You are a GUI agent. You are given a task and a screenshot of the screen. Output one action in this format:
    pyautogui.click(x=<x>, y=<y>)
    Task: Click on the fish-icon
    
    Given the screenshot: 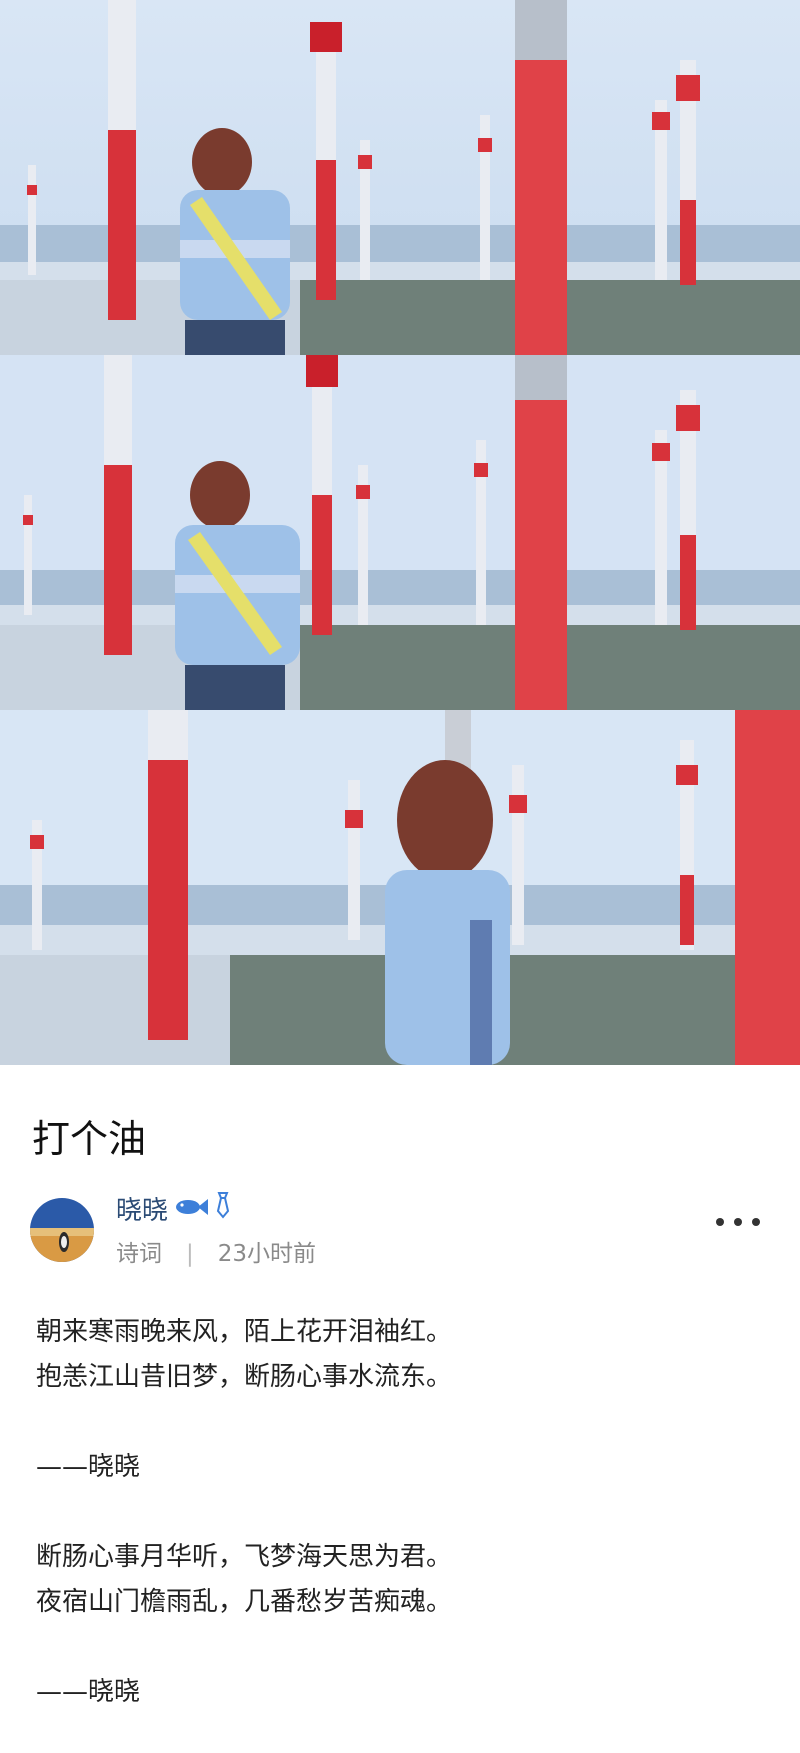 What is the action you would take?
    pyautogui.click(x=191, y=1209)
    